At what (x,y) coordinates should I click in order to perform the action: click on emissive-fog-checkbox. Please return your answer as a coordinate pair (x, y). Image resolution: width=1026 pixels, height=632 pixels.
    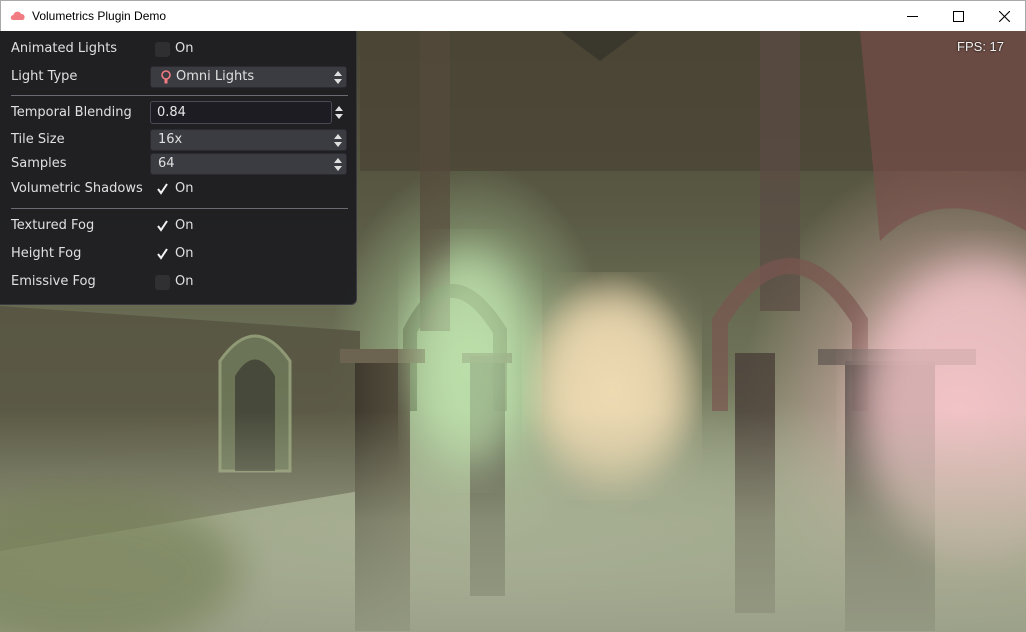
    Looking at the image, I should click on (162, 282).